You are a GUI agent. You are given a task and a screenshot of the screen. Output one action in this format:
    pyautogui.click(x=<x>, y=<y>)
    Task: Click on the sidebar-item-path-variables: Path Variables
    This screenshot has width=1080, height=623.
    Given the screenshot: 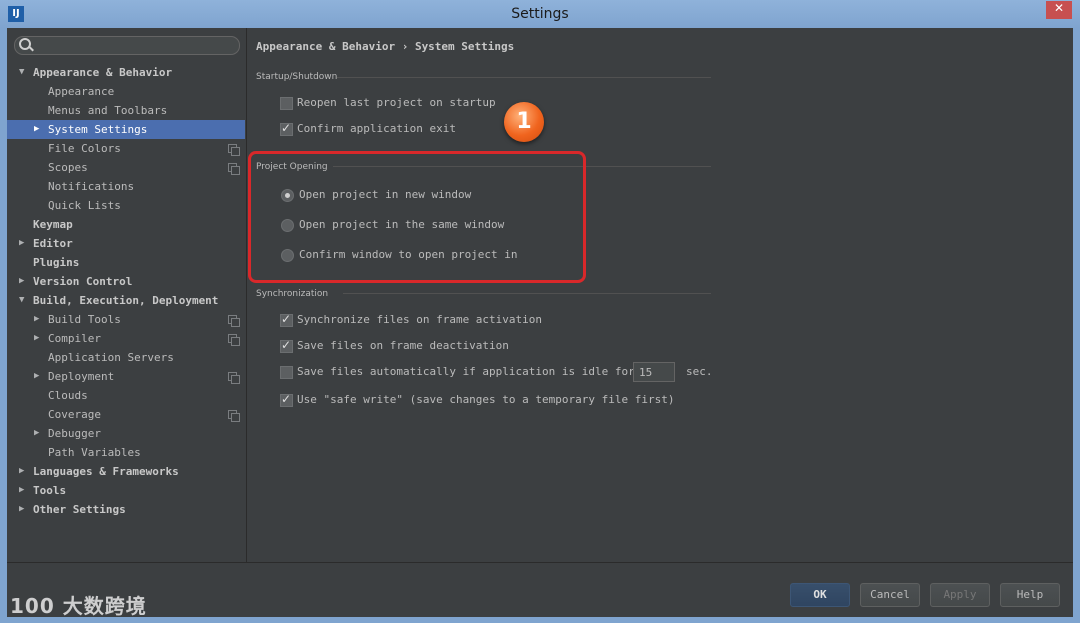 What is the action you would take?
    pyautogui.click(x=126, y=452)
    